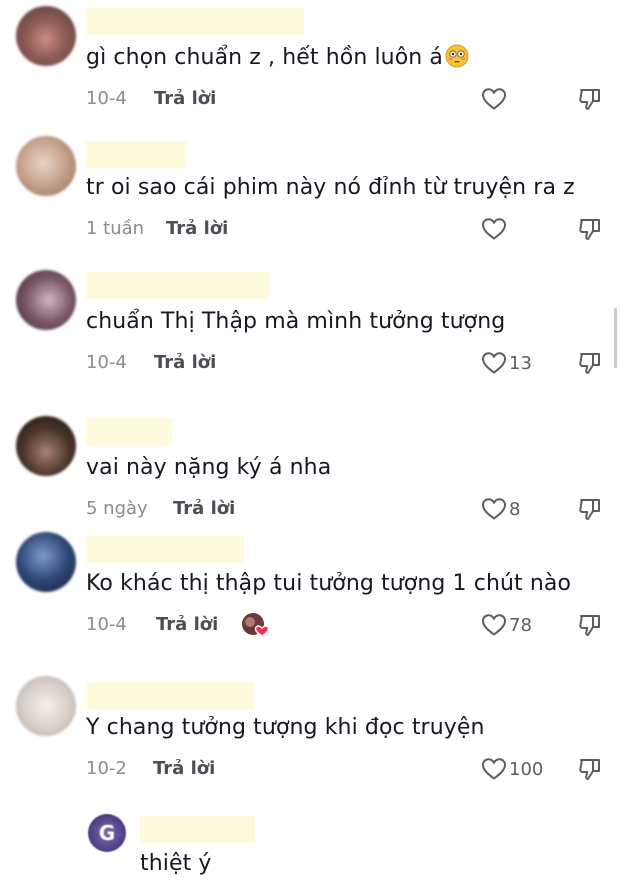 This screenshot has width=620, height=885. What do you see at coordinates (346, 229) in the screenshot?
I see `comment-meta: 1 tuần Trả lời` at bounding box center [346, 229].